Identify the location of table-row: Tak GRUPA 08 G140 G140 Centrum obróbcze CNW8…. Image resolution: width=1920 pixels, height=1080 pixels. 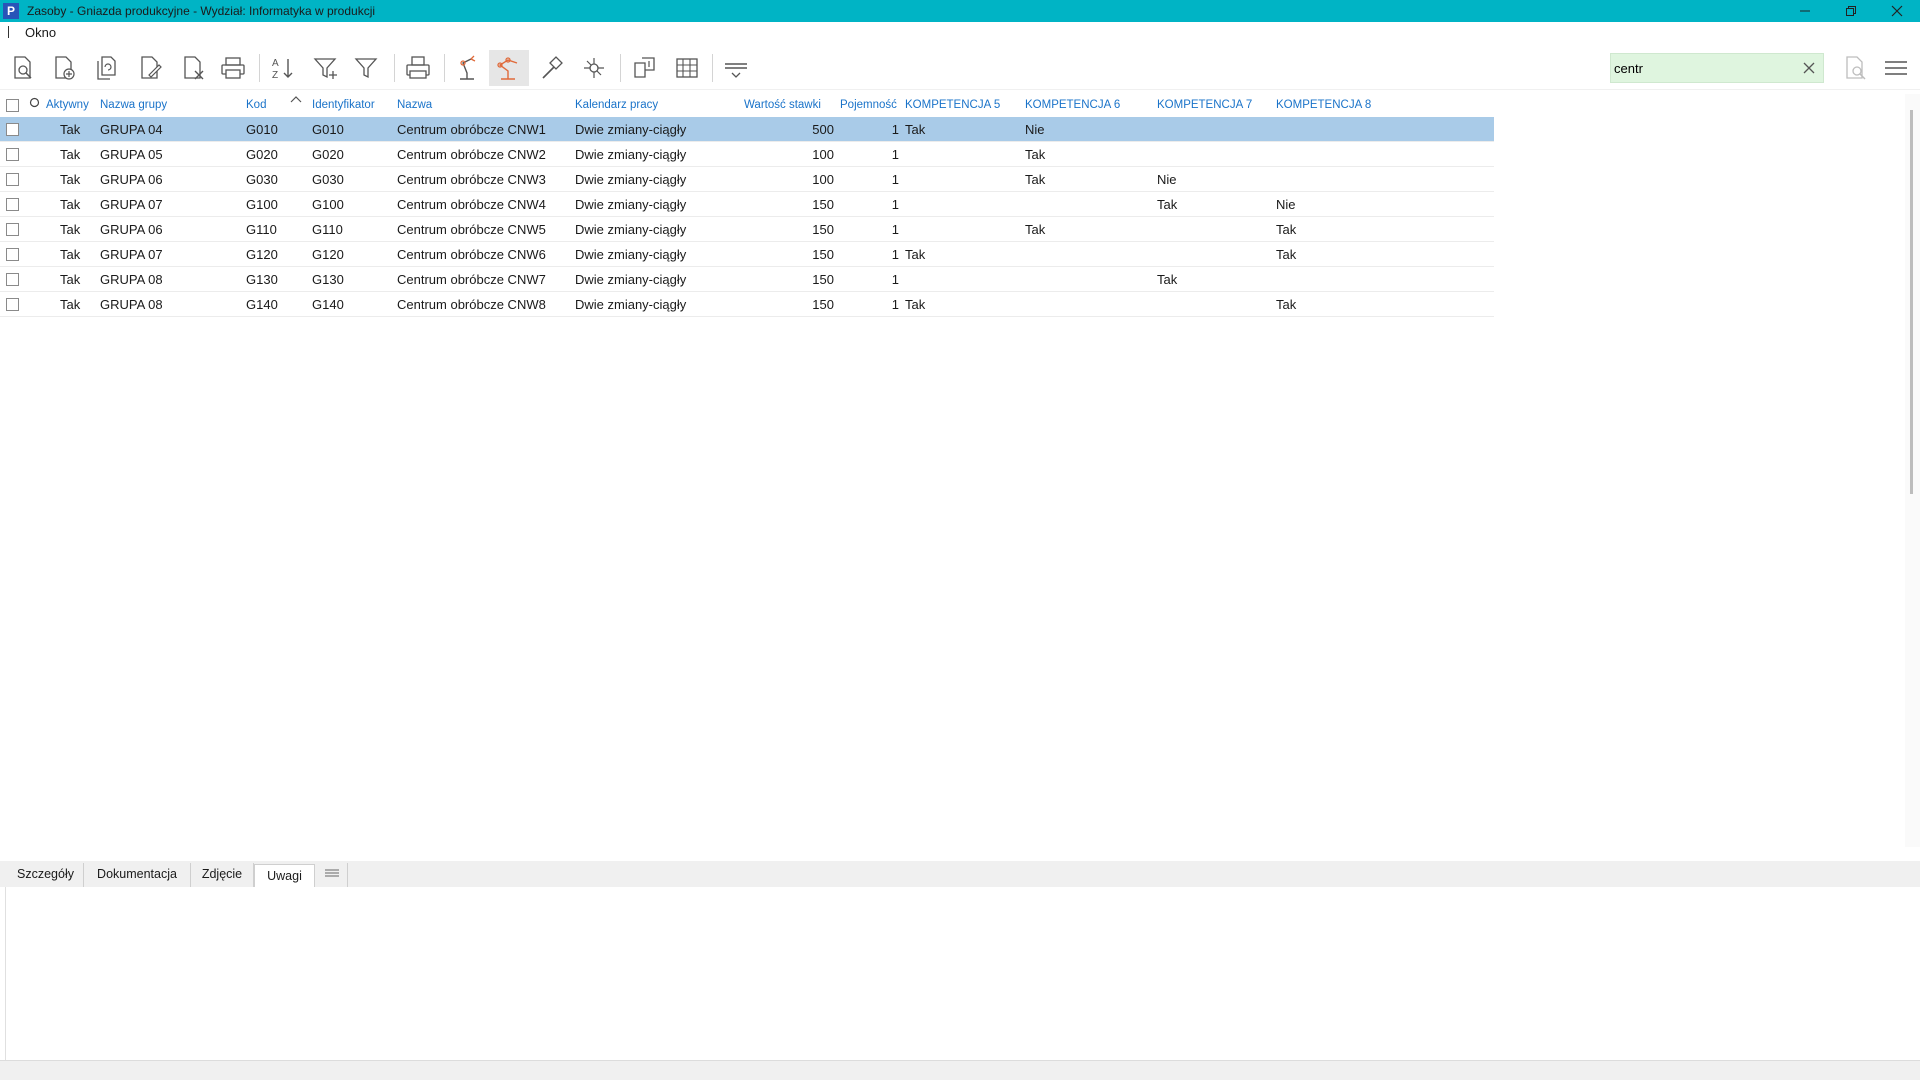
(747, 304).